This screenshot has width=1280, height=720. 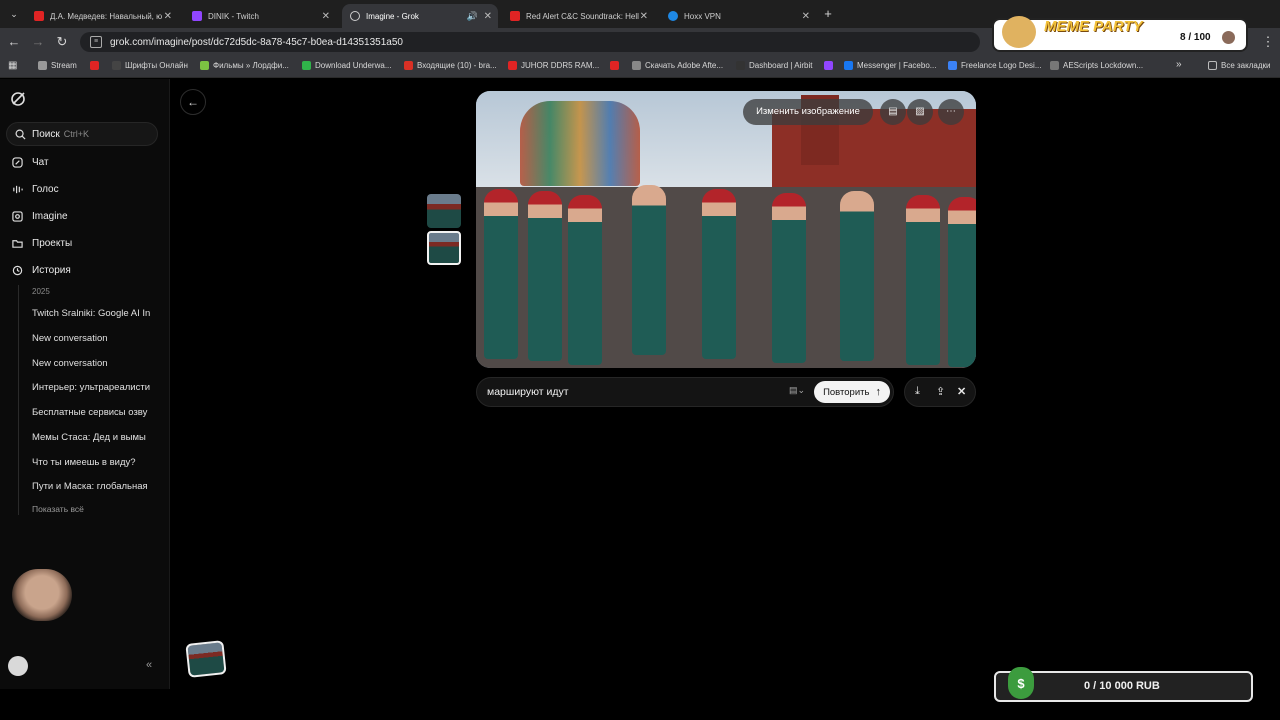 What do you see at coordinates (444, 248) in the screenshot?
I see `variant-thumbnail-selected` at bounding box center [444, 248].